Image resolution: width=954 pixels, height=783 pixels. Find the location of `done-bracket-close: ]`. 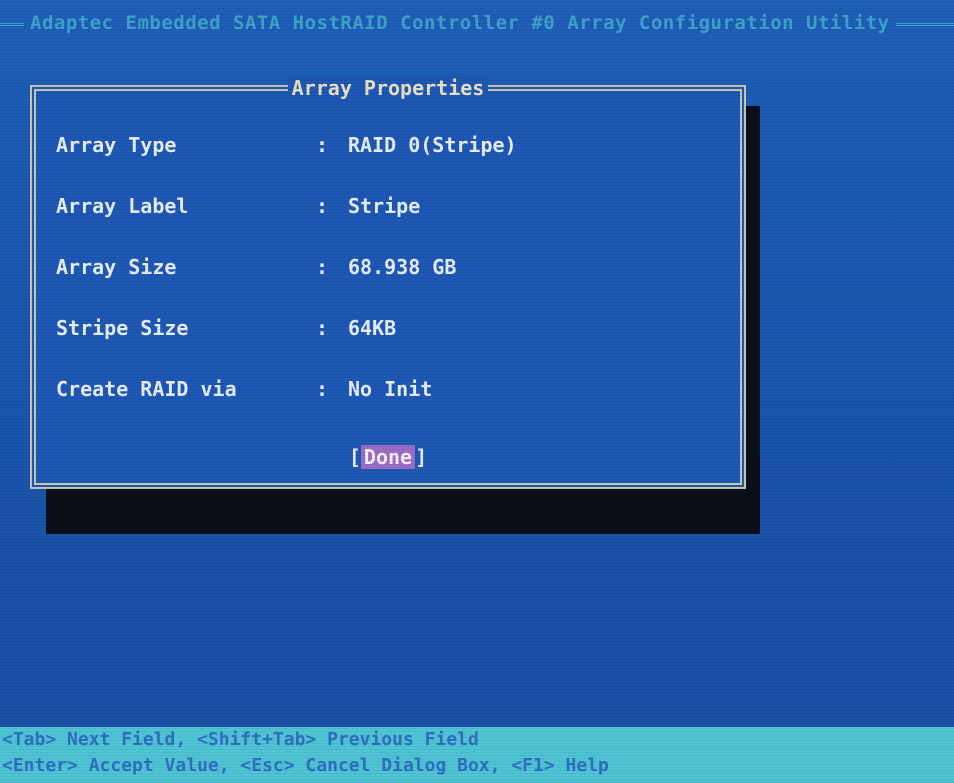

done-bracket-close: ] is located at coordinates (421, 457).